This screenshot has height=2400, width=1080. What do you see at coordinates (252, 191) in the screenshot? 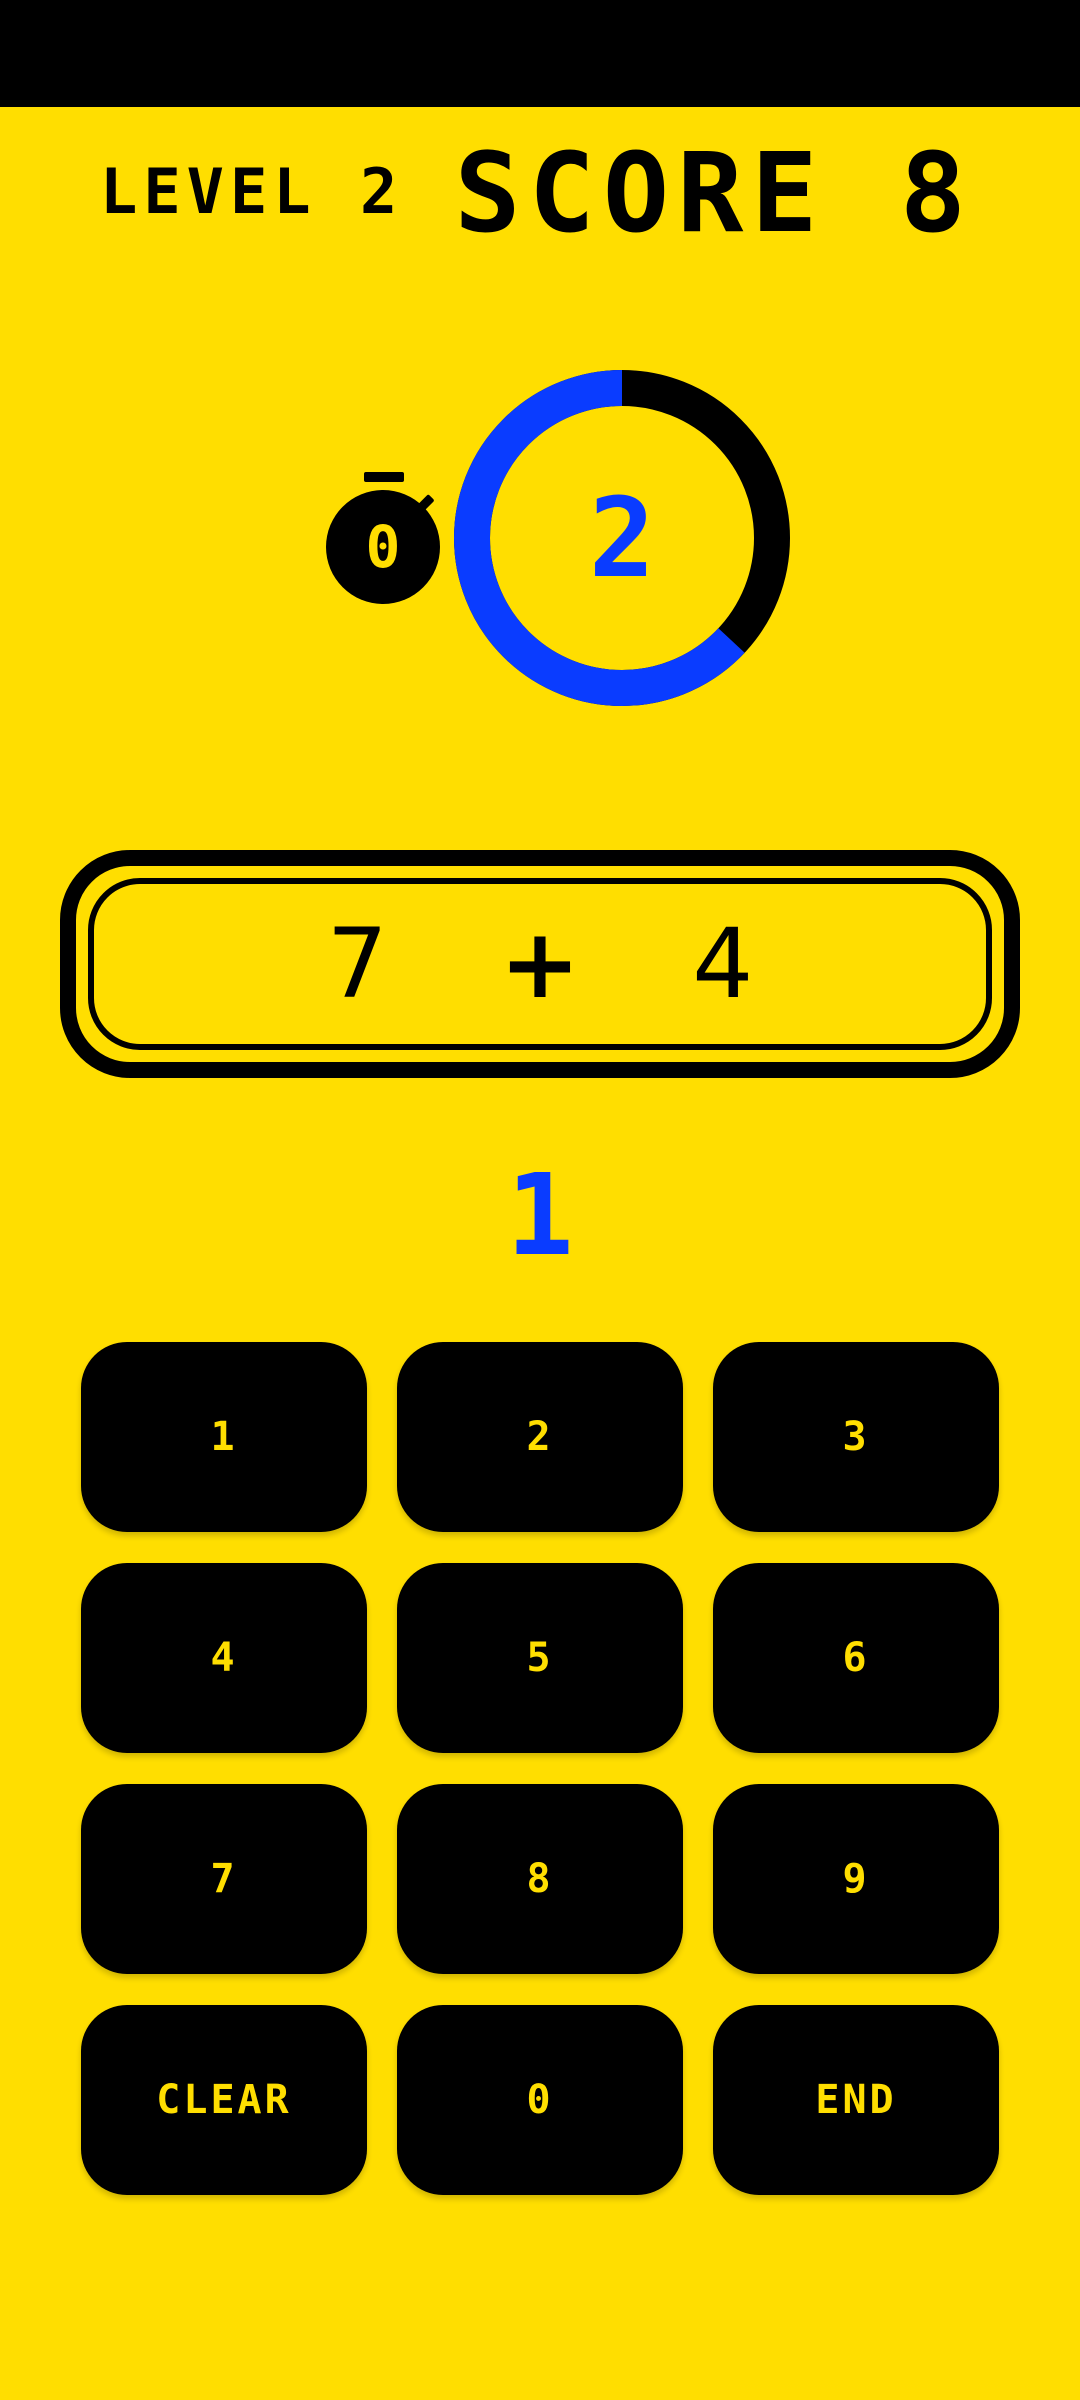
I see `level-label: LEVEL 2` at bounding box center [252, 191].